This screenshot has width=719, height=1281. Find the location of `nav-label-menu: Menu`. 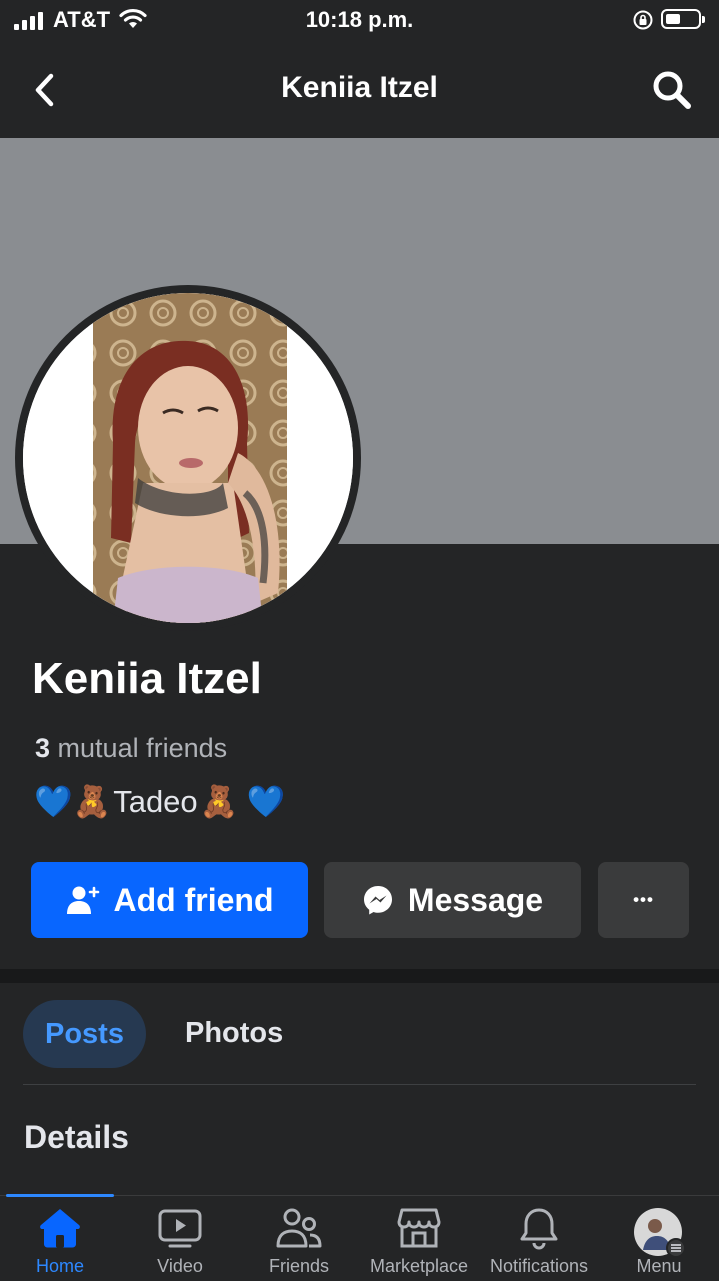

nav-label-menu: Menu is located at coordinates (659, 1266).